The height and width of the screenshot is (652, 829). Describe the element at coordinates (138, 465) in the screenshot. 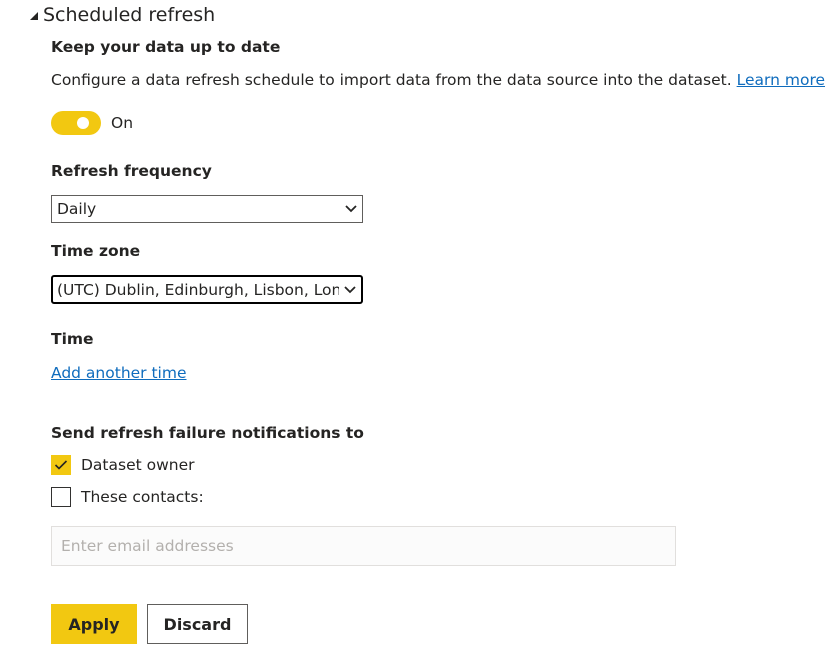

I see `dataset-owner-label: Dataset owner` at that location.